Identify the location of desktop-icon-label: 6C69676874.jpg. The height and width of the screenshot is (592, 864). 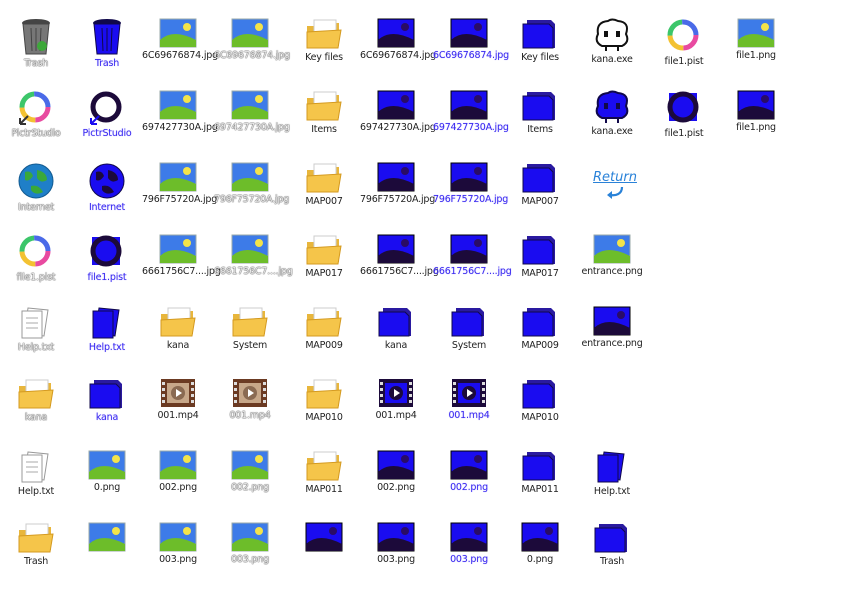
(180, 55).